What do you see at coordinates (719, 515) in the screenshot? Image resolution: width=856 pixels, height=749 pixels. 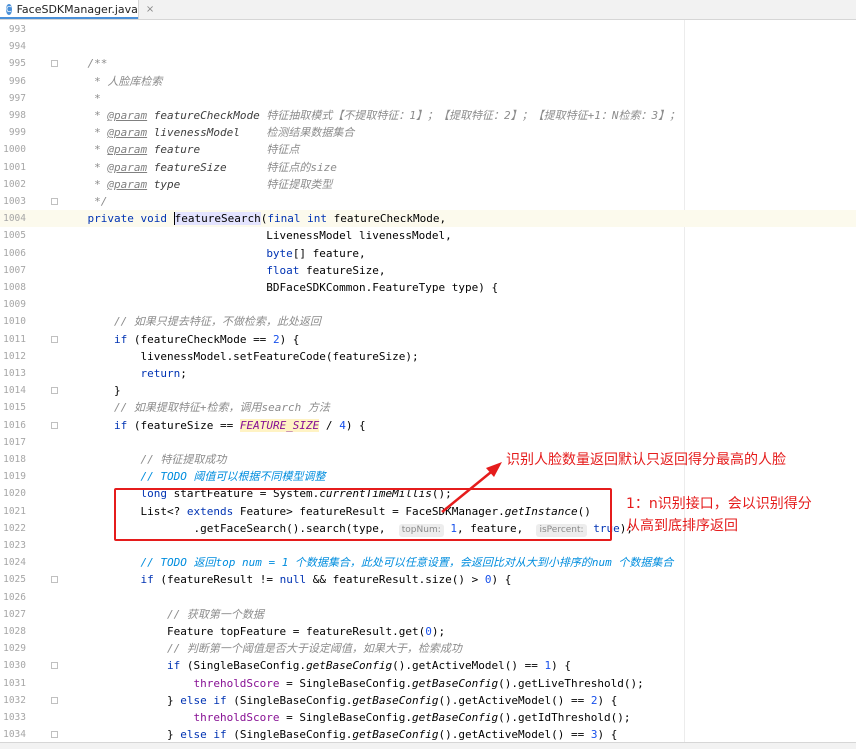 I see `annotation-note-right: 1：n识别接口，会以识别得分 从高到底排序返回` at bounding box center [719, 515].